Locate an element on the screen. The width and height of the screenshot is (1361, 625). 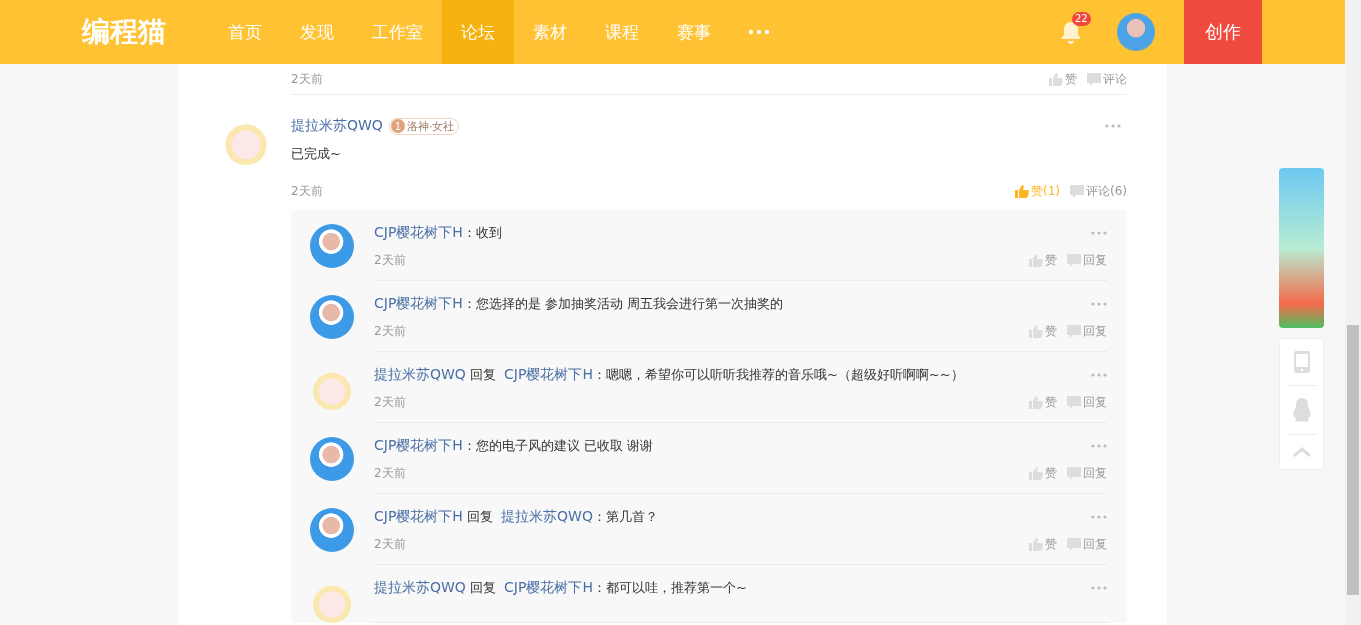
phone-icon is located at coordinates (1301, 362).